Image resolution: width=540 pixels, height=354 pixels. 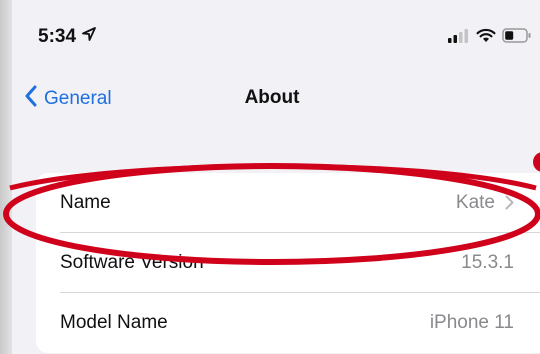 What do you see at coordinates (471, 322) in the screenshot?
I see `list-item-value: iPhone 11` at bounding box center [471, 322].